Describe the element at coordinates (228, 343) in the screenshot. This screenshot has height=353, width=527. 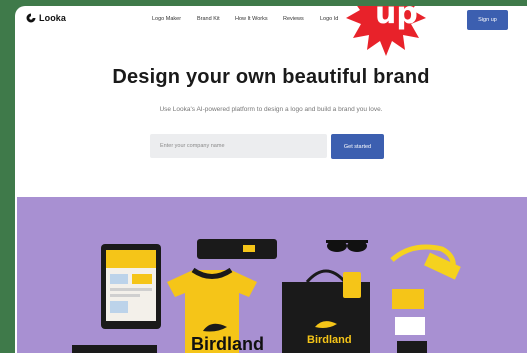
I see `tshirt-brand-text: Birdland` at that location.